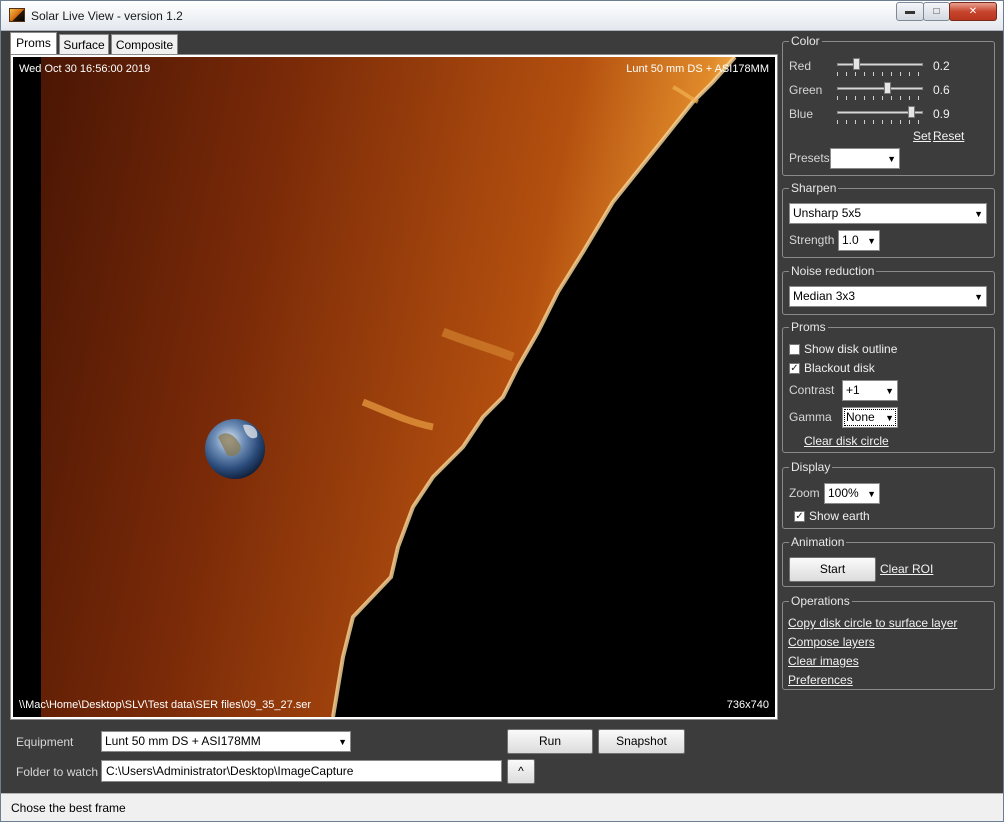 Image resolution: width=1004 pixels, height=822 pixels. I want to click on status-bar: Chose the best frame, so click(502, 807).